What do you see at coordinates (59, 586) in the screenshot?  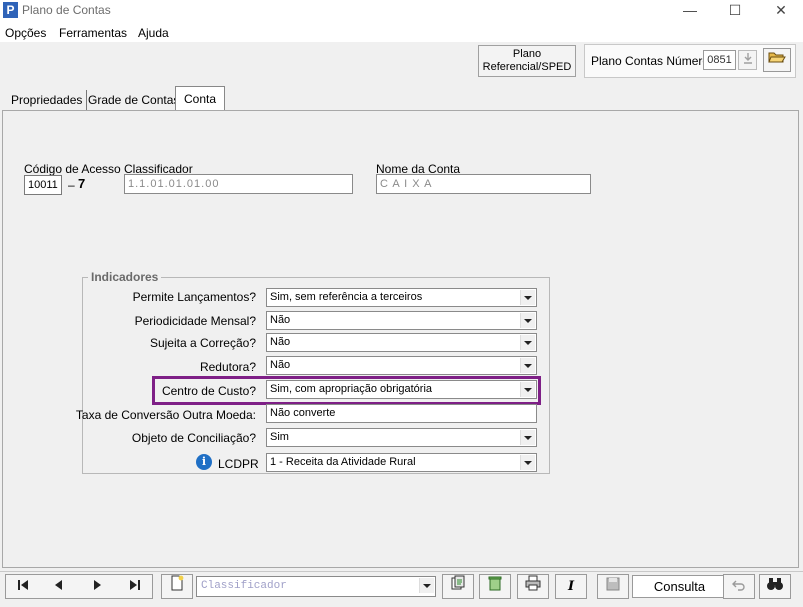 I see `previous-record-button` at bounding box center [59, 586].